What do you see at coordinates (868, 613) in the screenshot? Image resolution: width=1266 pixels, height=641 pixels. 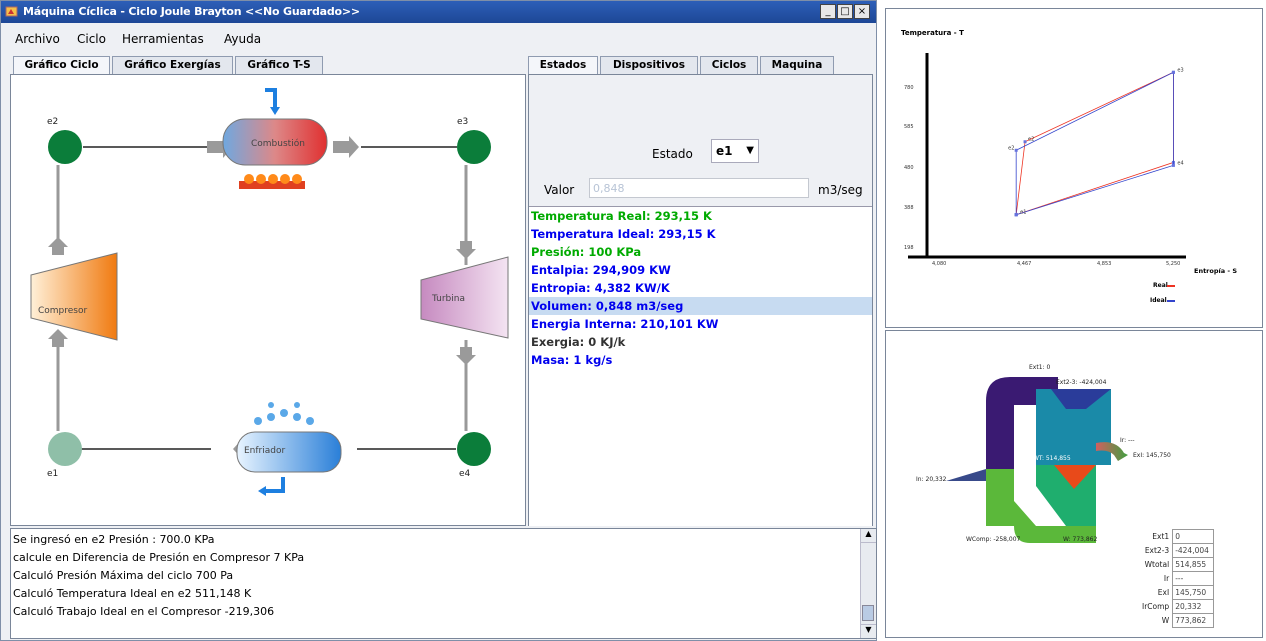 I see `scroll-thumb` at bounding box center [868, 613].